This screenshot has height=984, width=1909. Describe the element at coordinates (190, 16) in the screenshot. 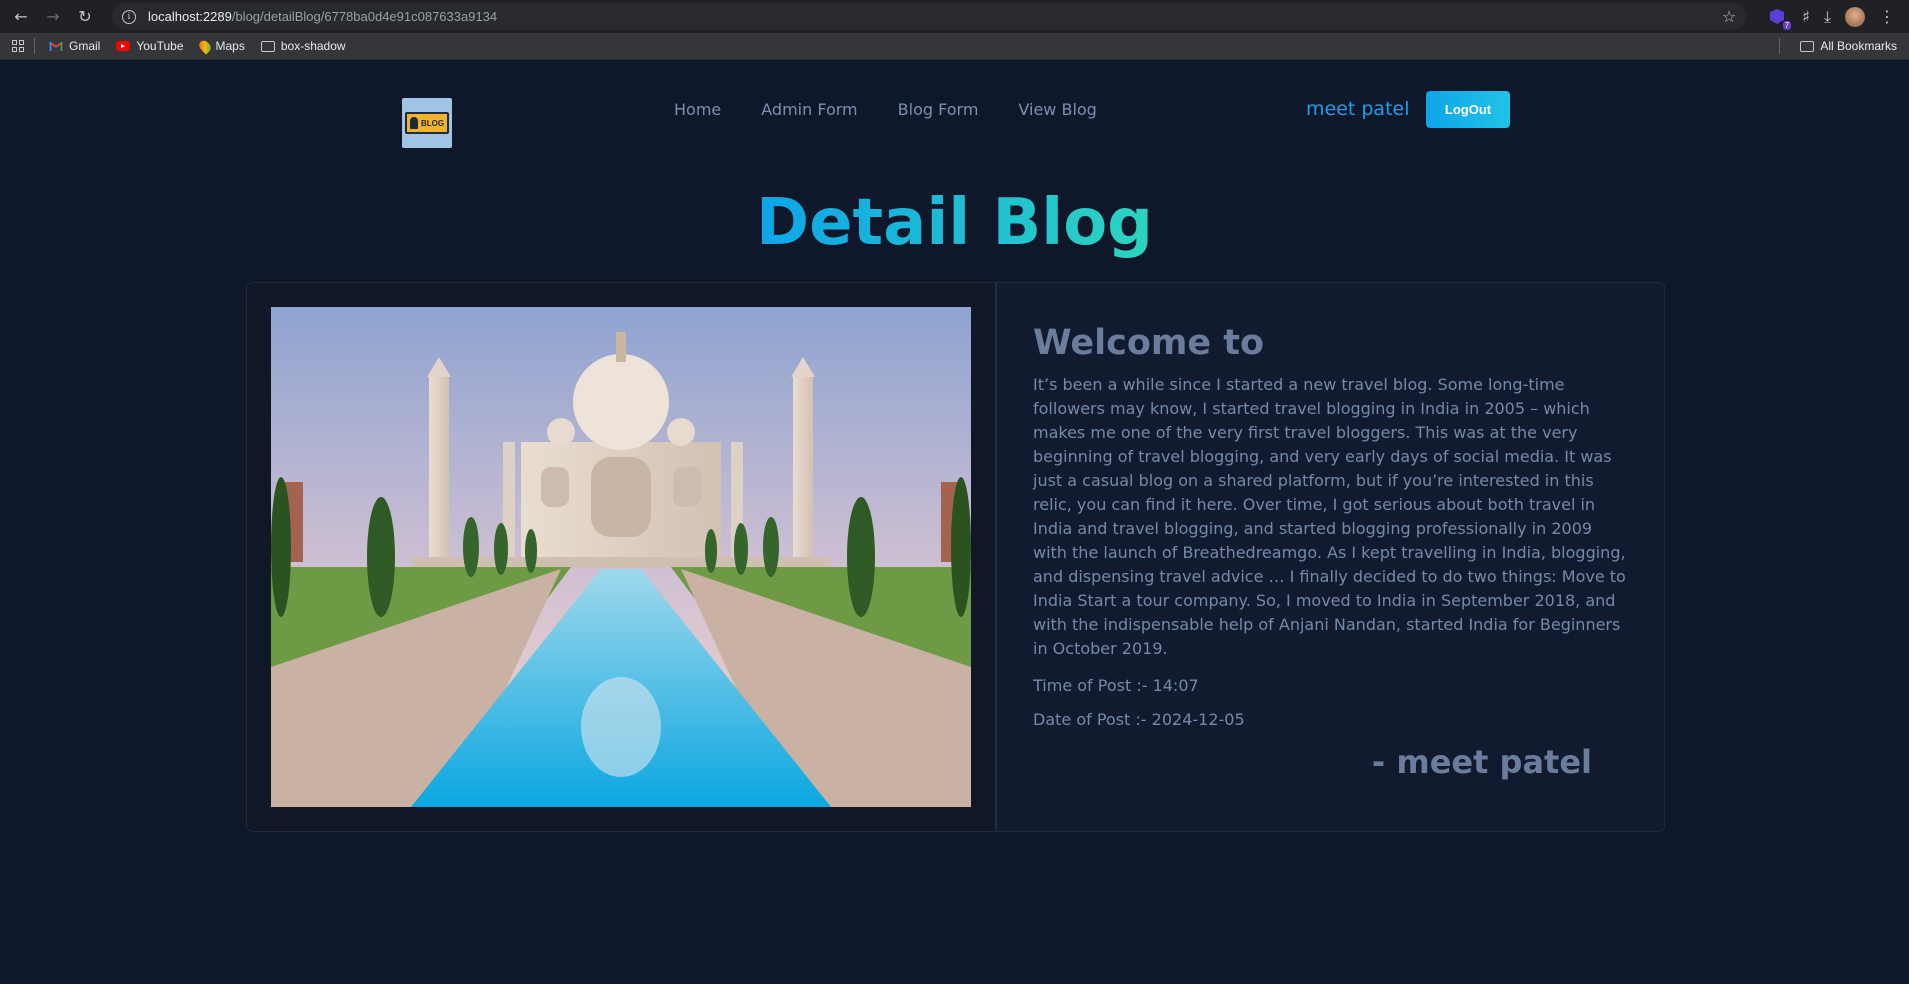

I see `url-host: localhost:2289` at that location.